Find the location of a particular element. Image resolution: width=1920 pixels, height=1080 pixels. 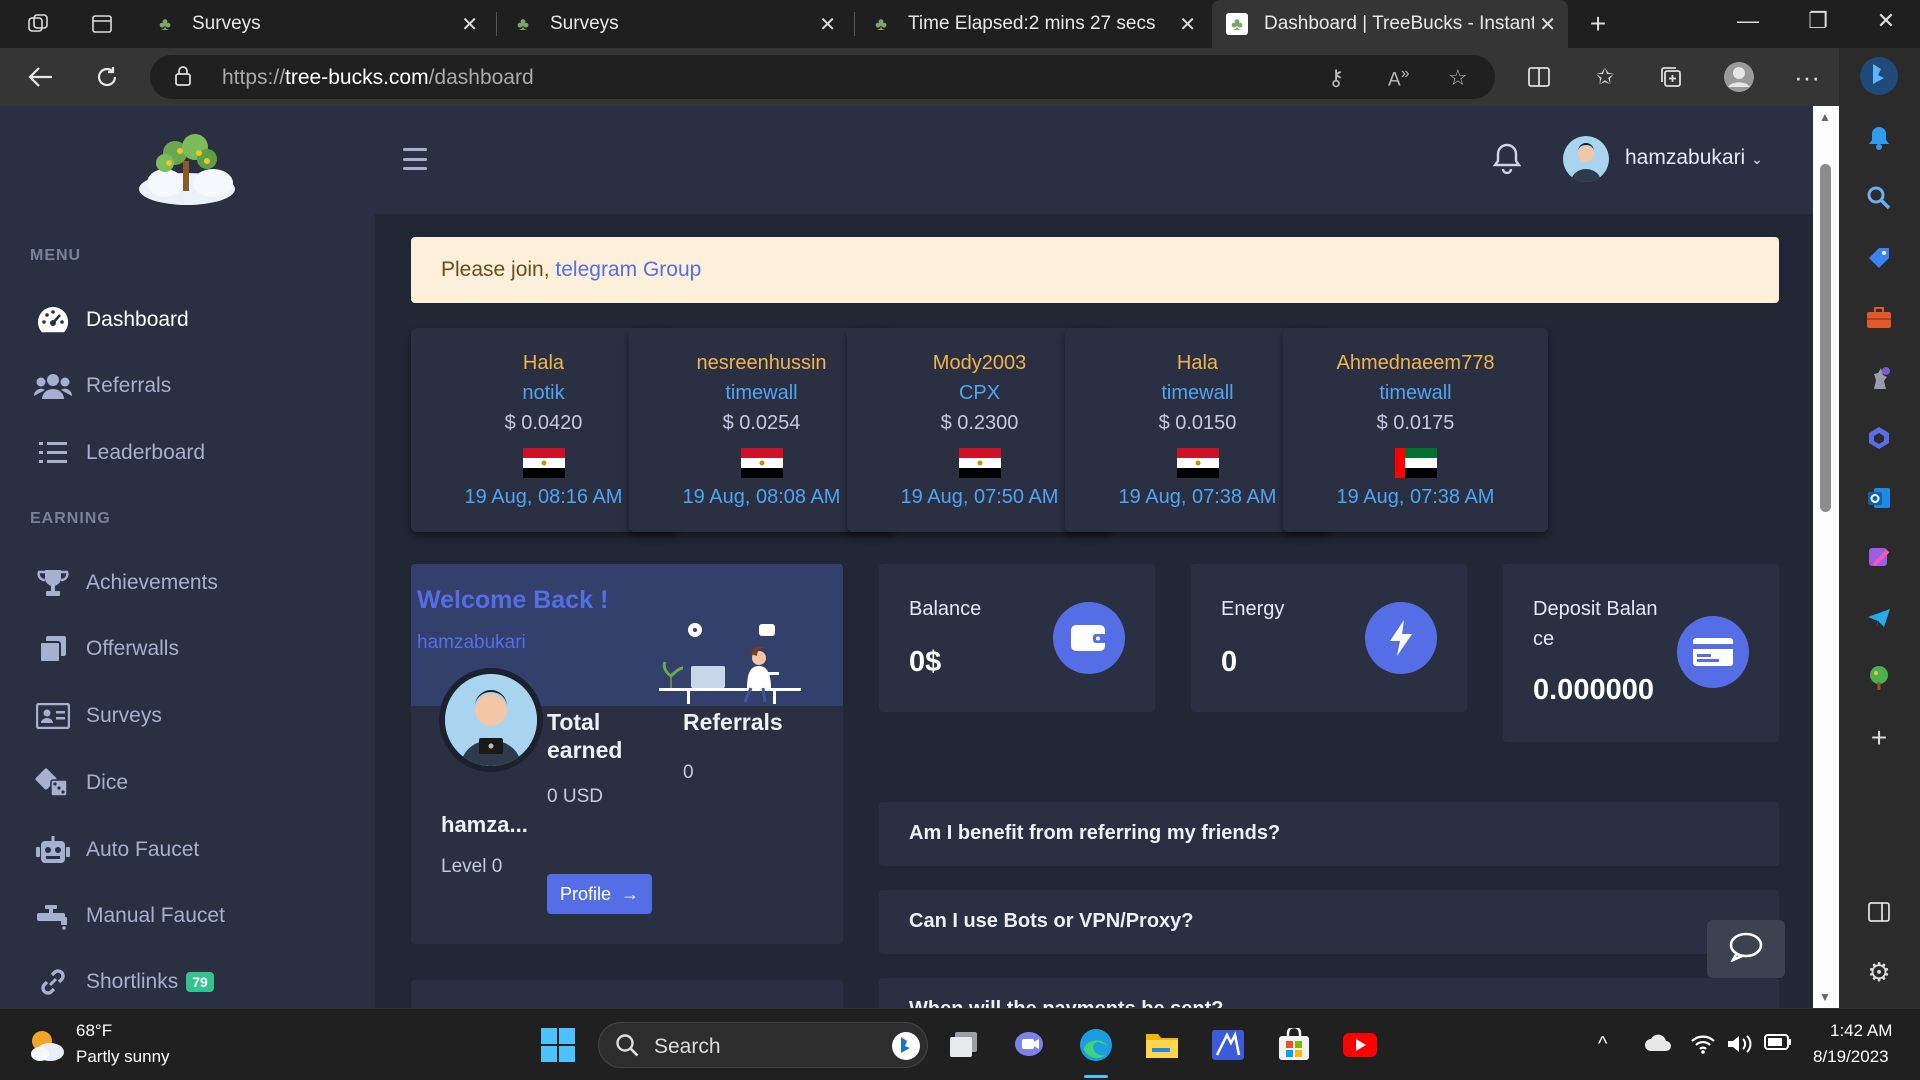

windows-start-icon is located at coordinates (558, 1045).